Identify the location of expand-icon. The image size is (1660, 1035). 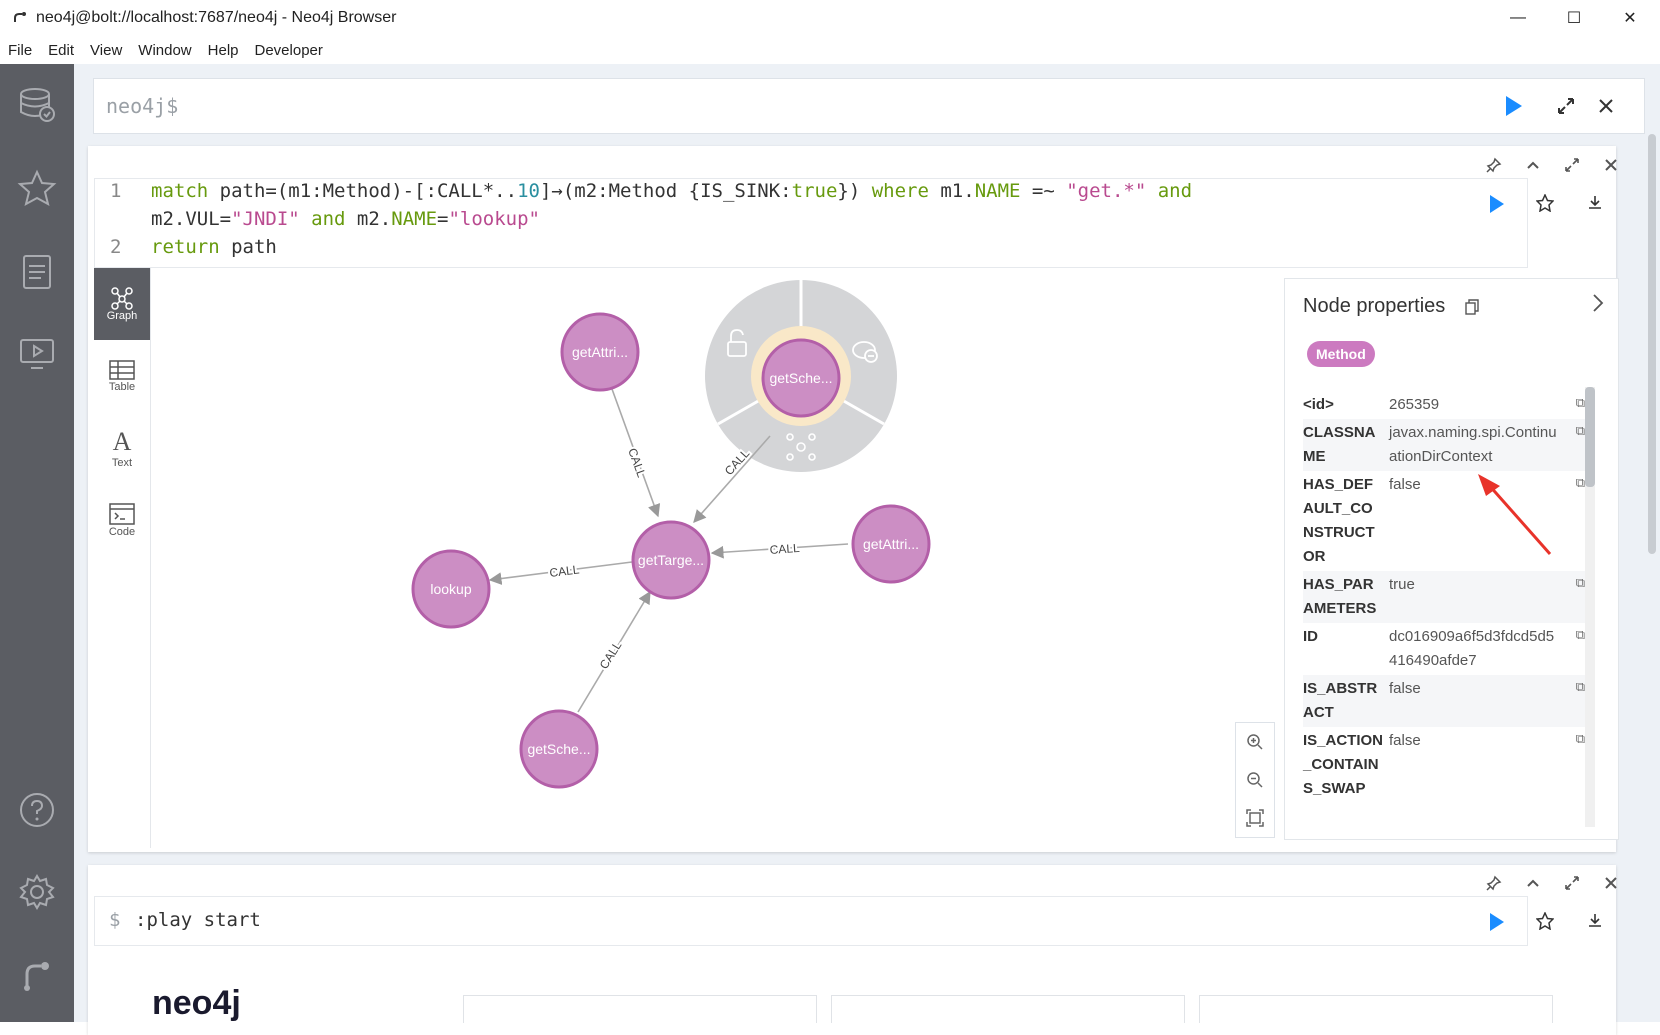
(1566, 106).